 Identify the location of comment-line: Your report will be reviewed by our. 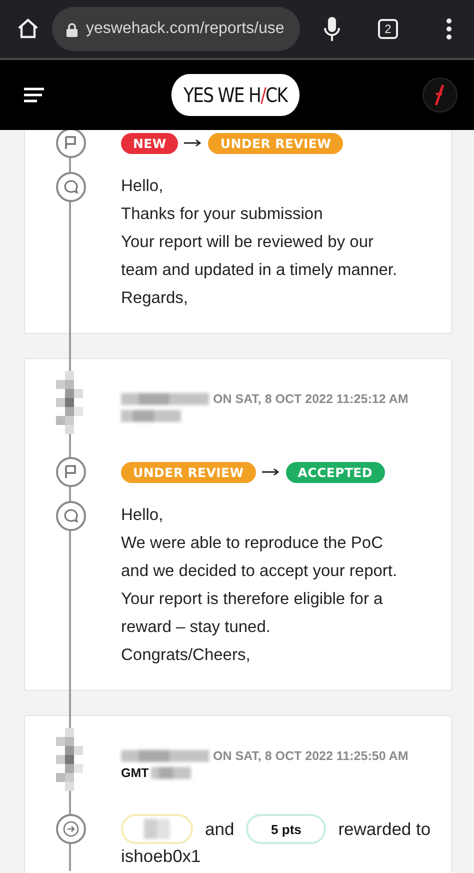
(248, 242).